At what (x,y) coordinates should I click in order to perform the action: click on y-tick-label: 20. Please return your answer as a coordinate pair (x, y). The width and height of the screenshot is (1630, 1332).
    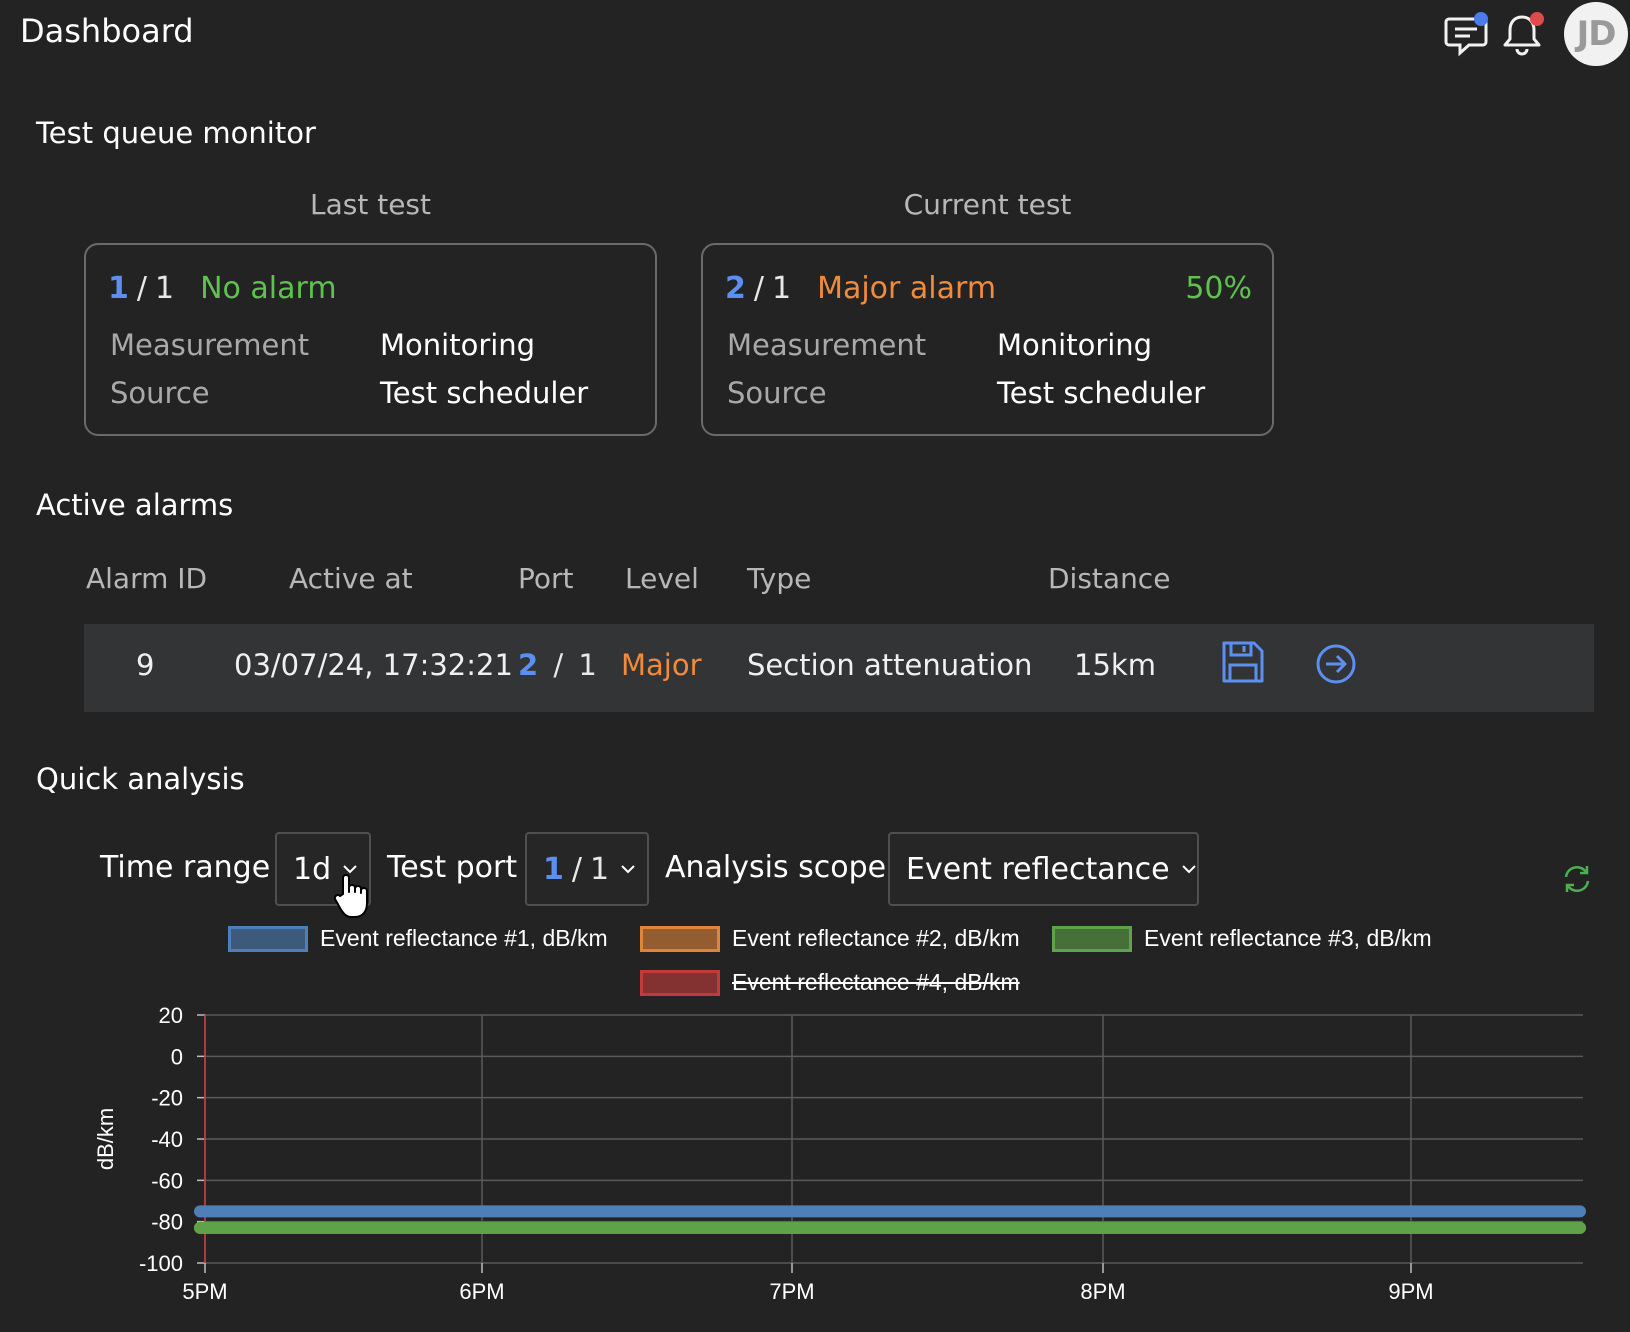
    Looking at the image, I should click on (171, 1015).